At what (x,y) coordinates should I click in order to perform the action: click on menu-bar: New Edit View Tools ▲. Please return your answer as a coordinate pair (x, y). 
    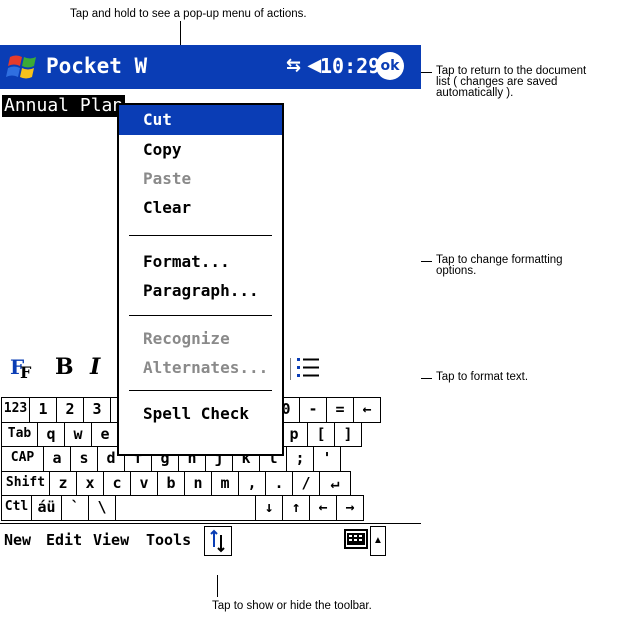
    Looking at the image, I should click on (210, 549).